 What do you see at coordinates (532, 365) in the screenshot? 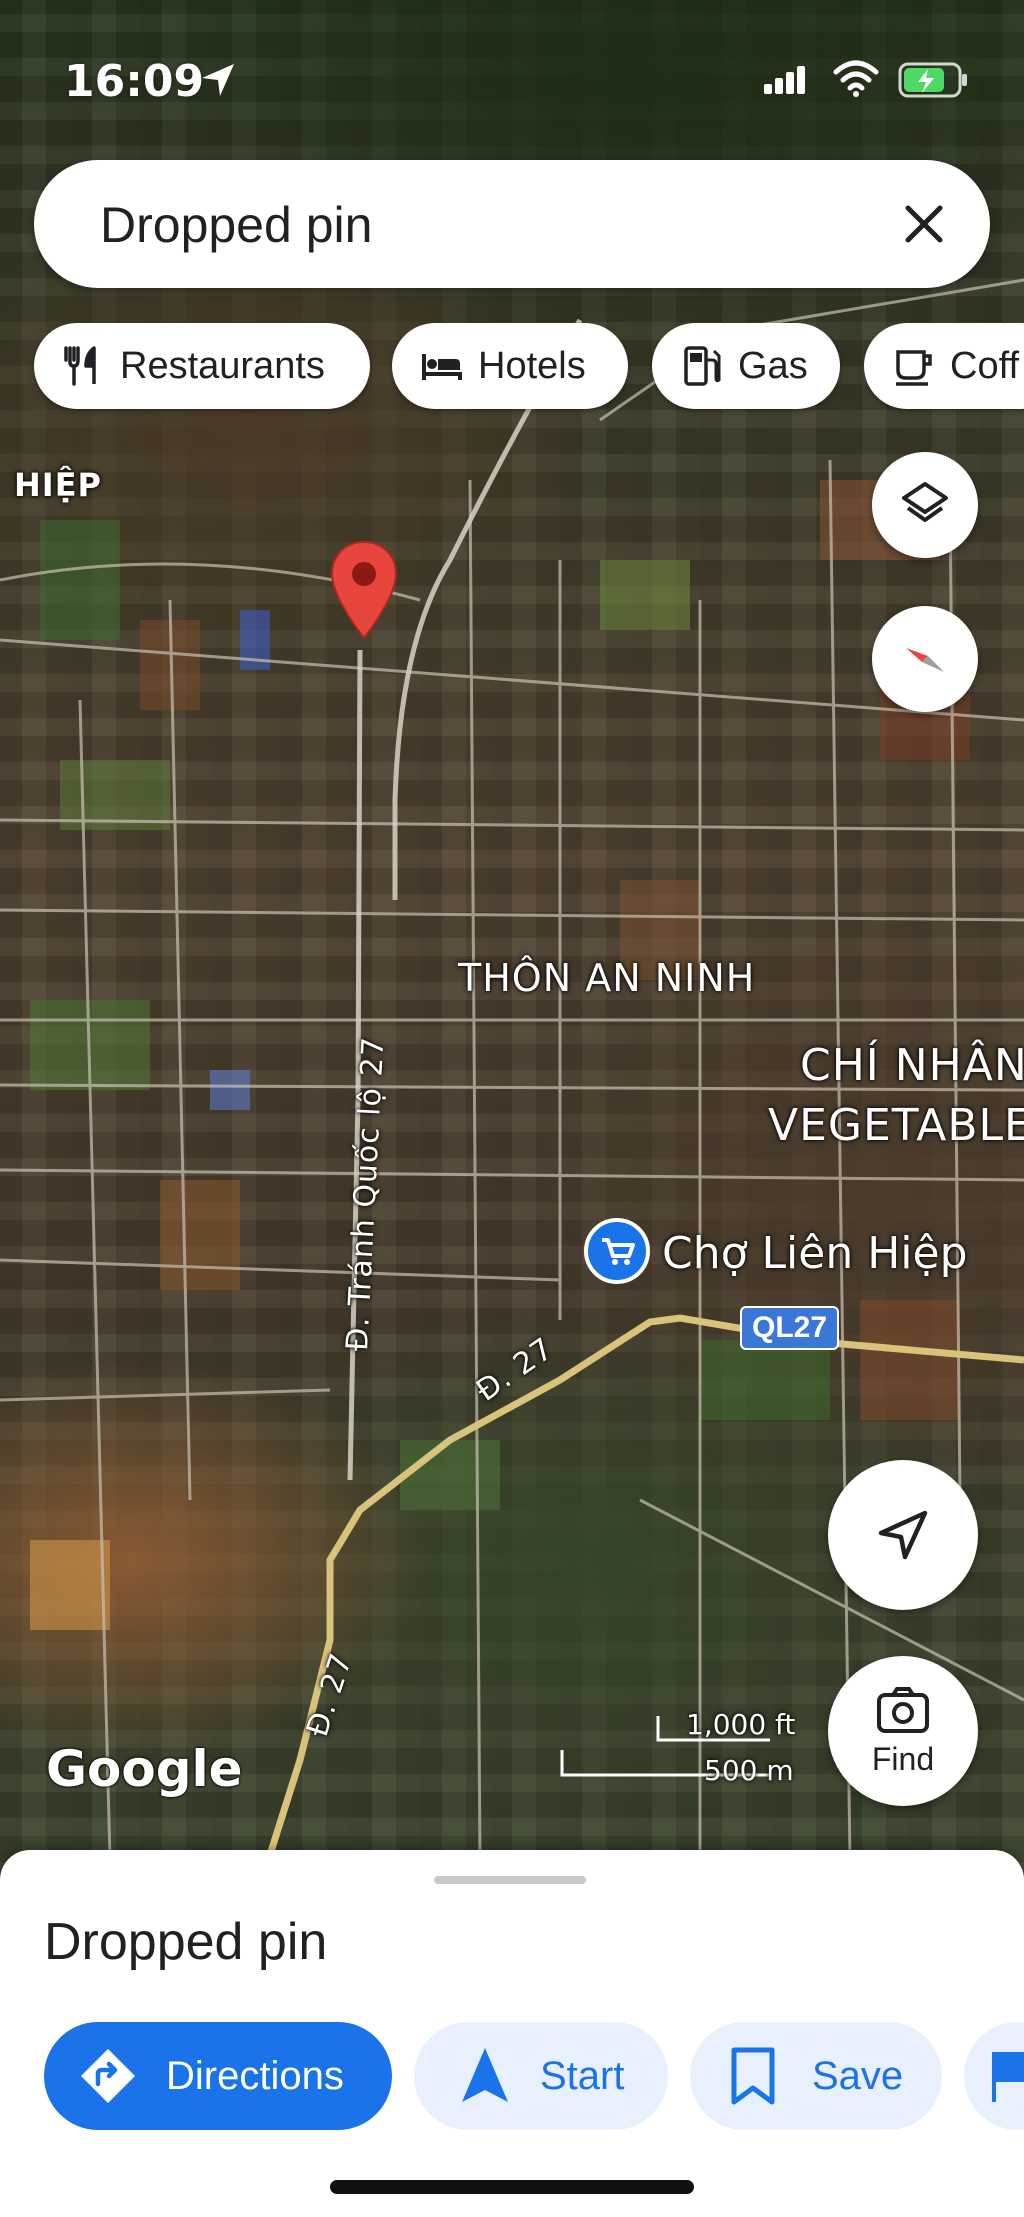
I see `chip-label: Hotels` at bounding box center [532, 365].